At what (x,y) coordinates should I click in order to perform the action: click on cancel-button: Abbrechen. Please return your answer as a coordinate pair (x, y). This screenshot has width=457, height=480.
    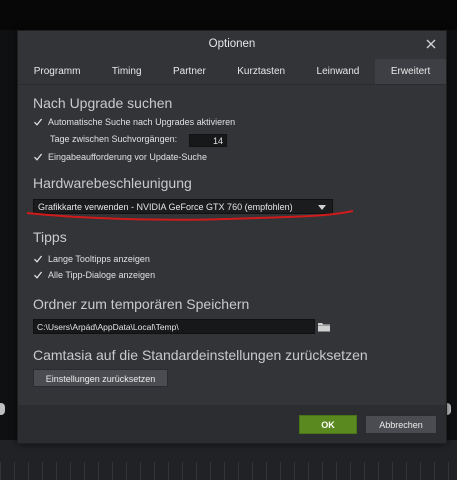
    Looking at the image, I should click on (401, 424).